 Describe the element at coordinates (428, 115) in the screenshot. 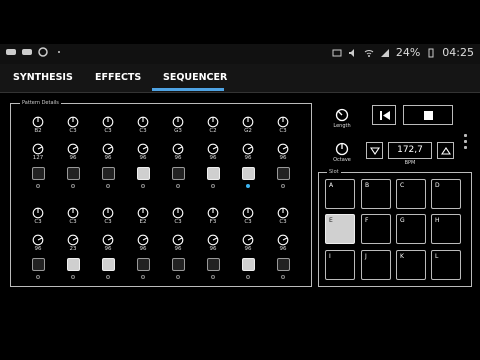

I see `stop-button` at that location.